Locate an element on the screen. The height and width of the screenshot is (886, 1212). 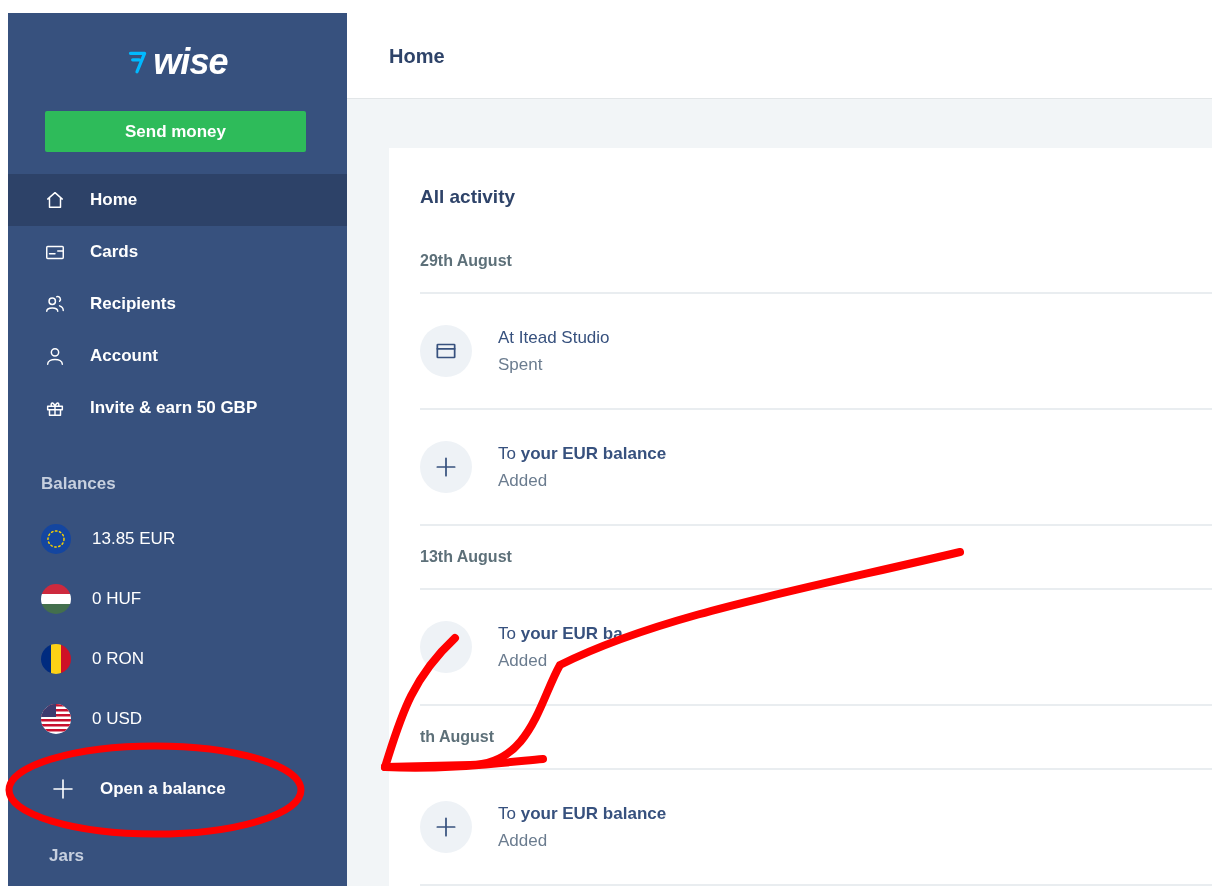
person-icon is located at coordinates (55, 356).